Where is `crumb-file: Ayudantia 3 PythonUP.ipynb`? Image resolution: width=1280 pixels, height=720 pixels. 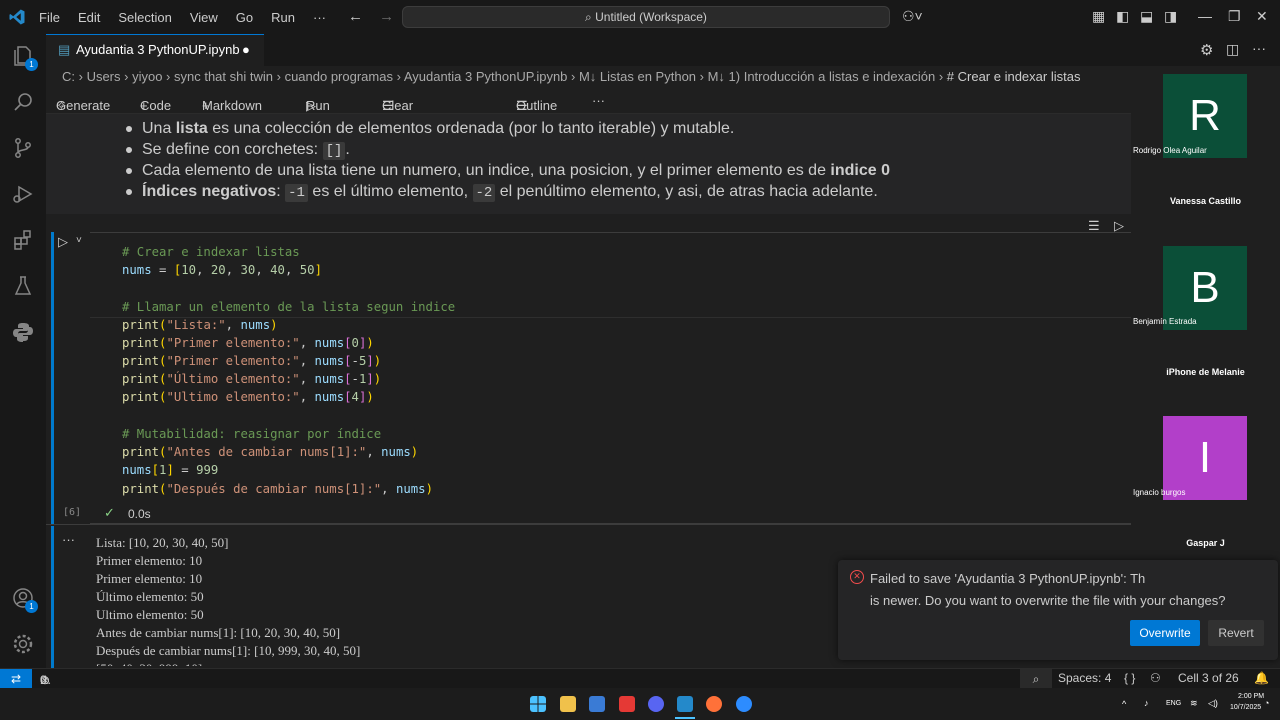 crumb-file: Ayudantia 3 PythonUP.ipynb is located at coordinates (486, 76).